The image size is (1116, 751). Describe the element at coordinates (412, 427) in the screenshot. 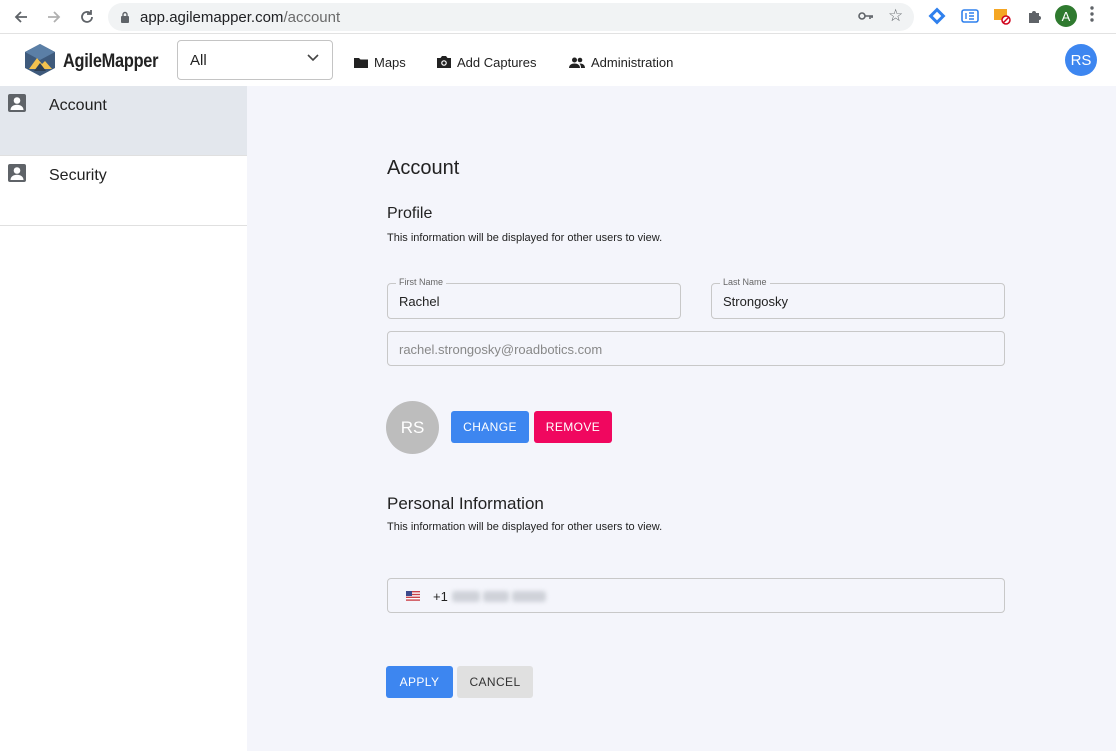

I see `profile-avatar: RS` at that location.